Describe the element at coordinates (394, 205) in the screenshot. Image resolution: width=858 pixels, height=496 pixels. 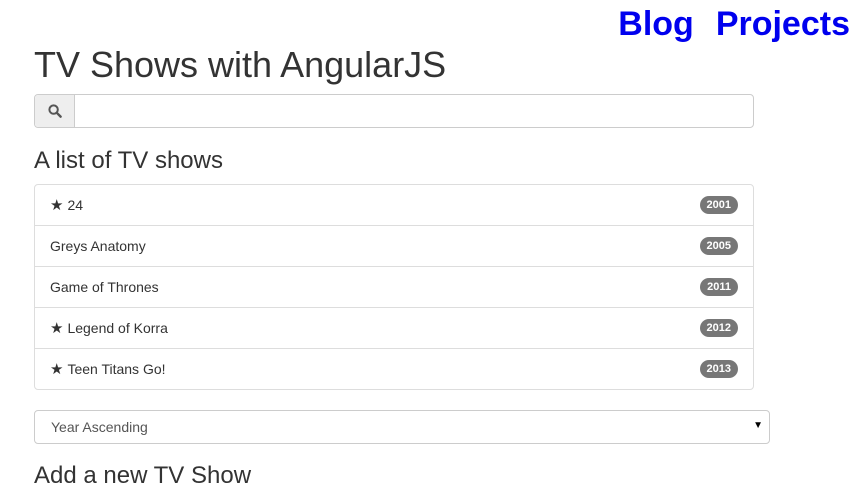
I see `list-item: ★ 24 2001` at that location.